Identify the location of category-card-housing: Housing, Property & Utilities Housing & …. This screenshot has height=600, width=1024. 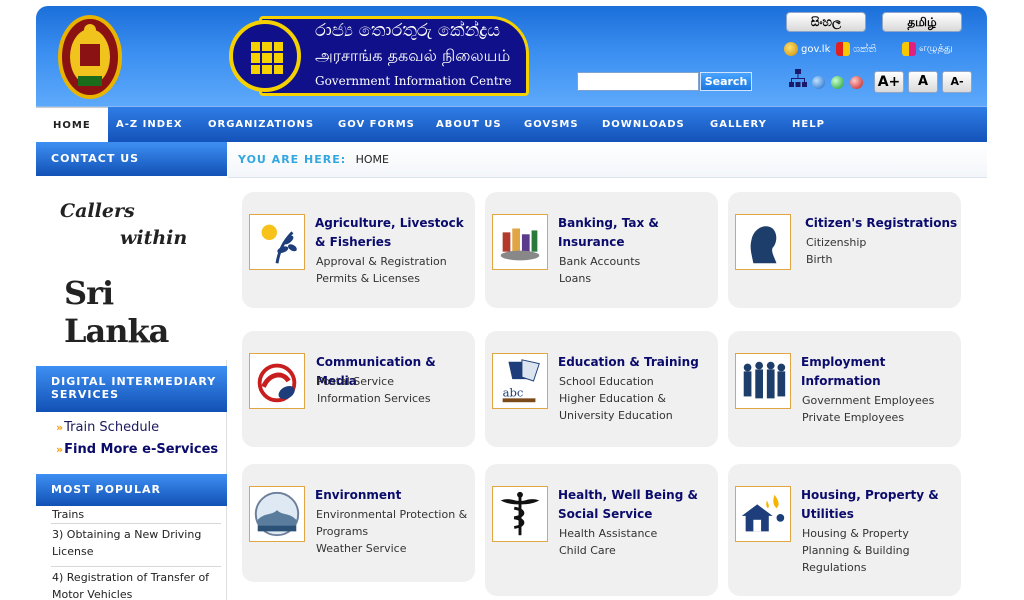
(844, 530).